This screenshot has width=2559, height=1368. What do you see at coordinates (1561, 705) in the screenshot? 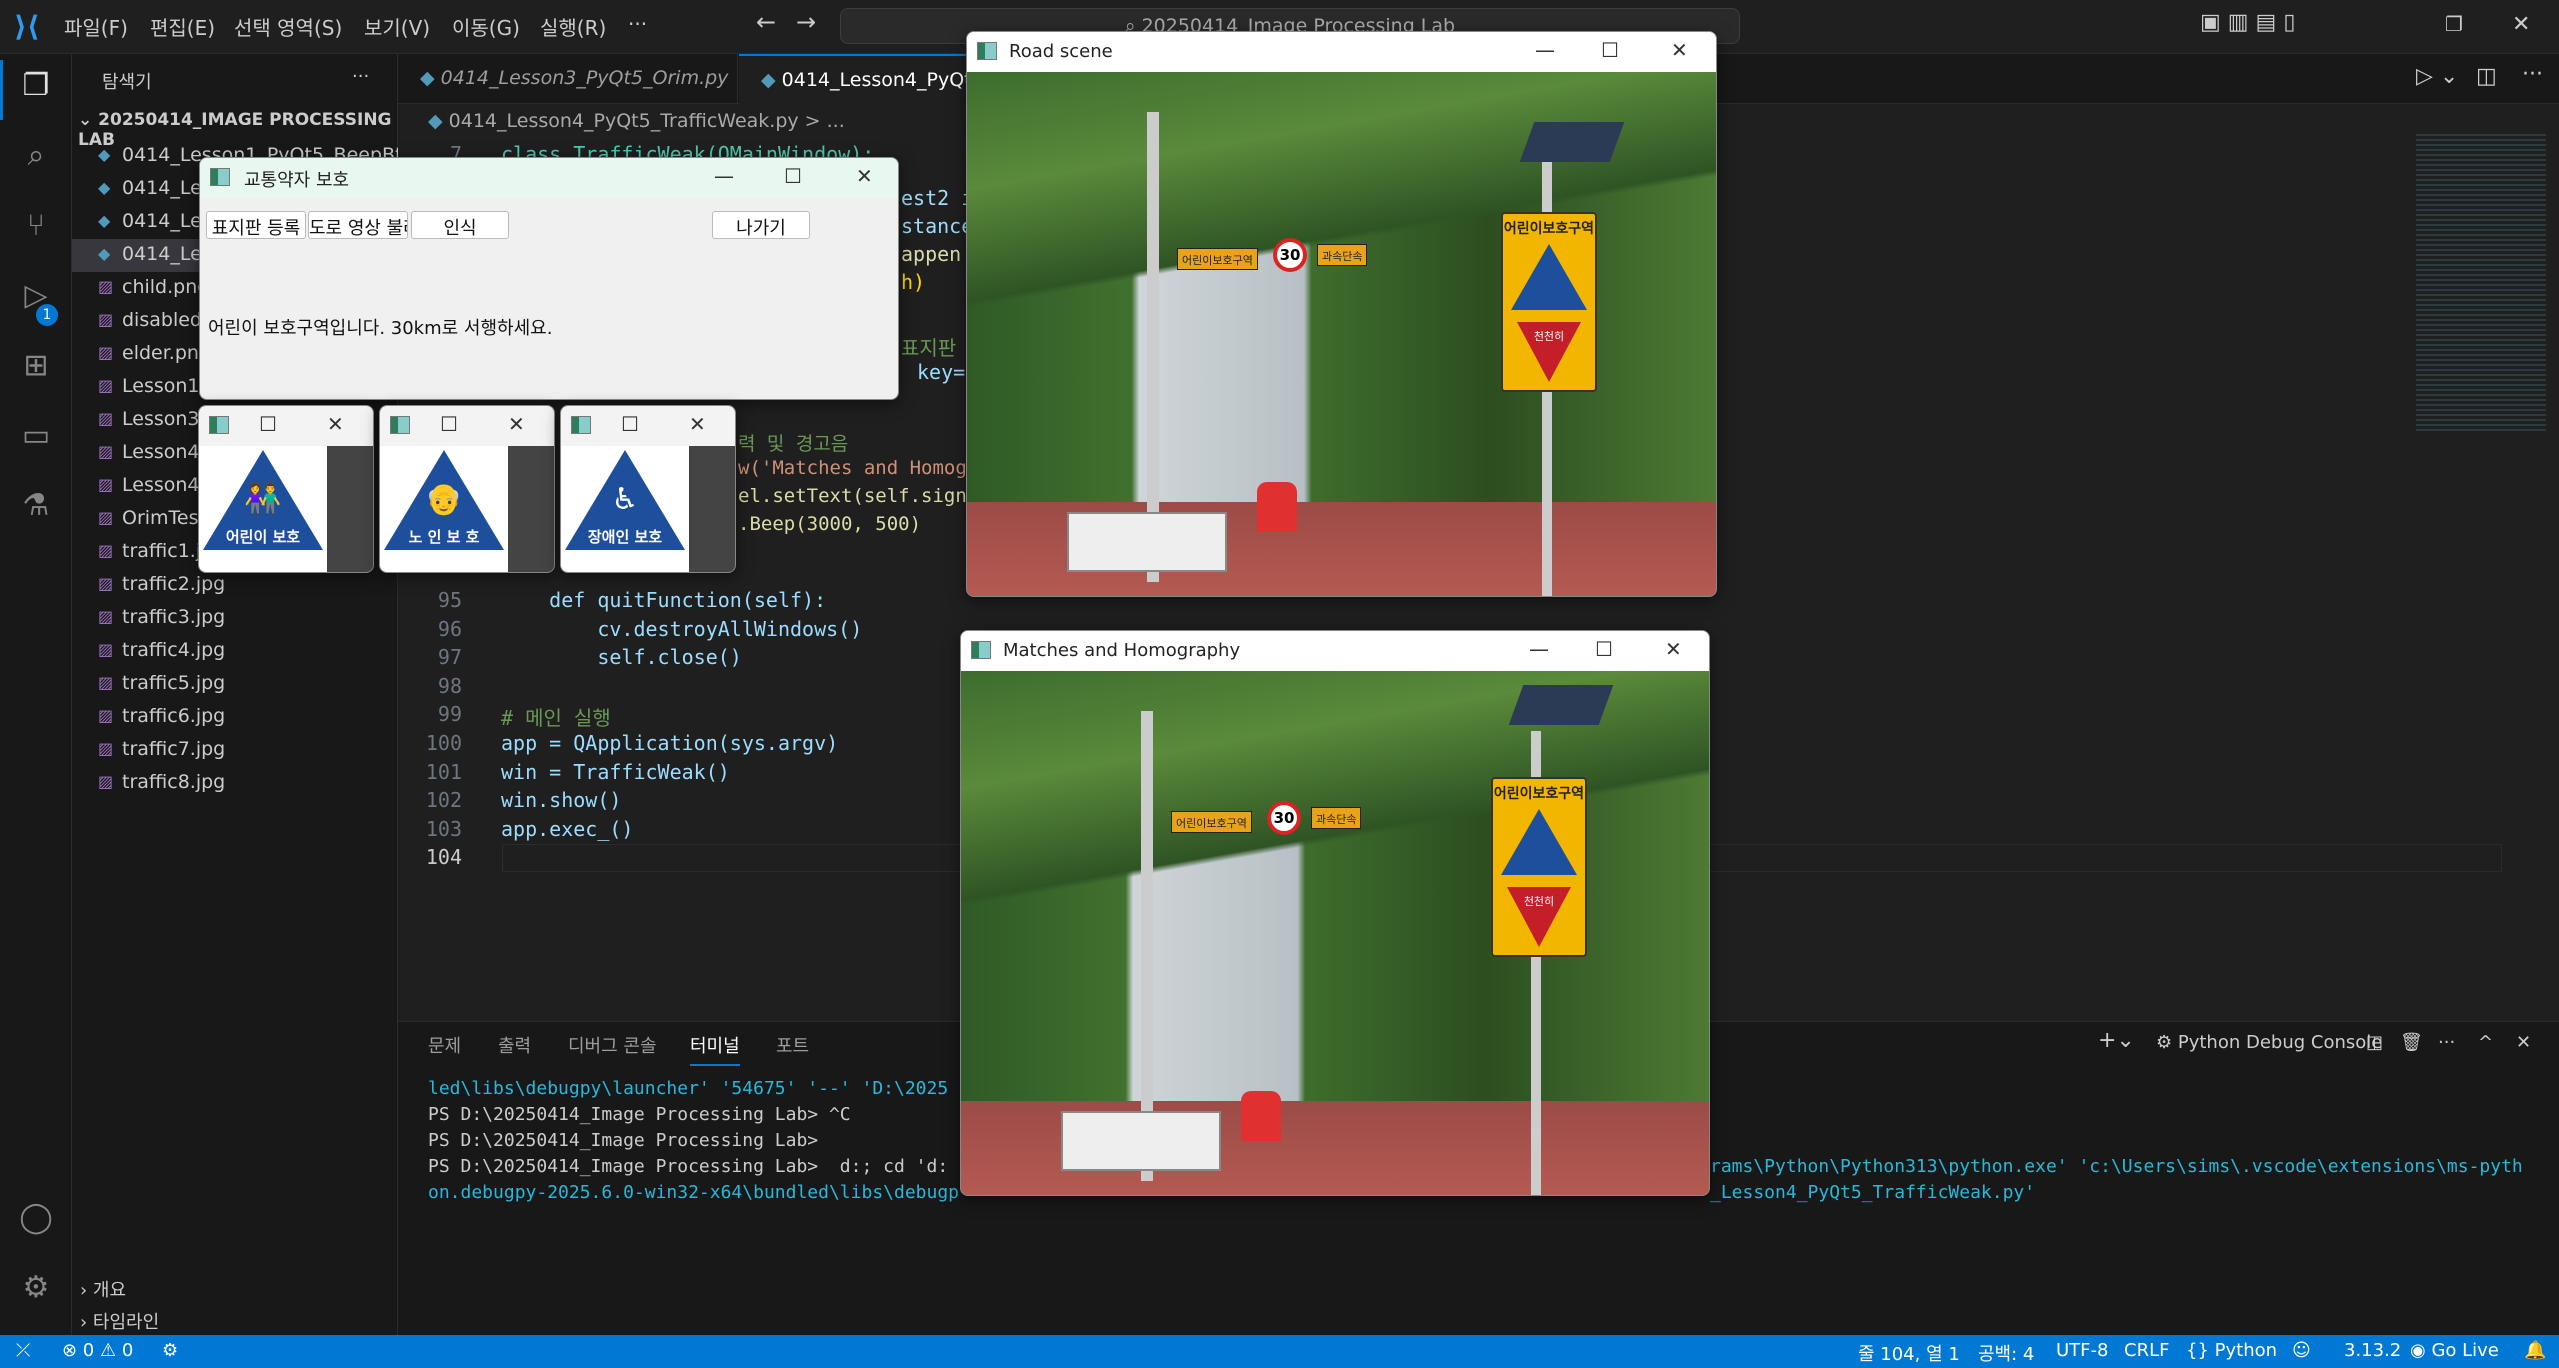
I see `solar-panel` at bounding box center [1561, 705].